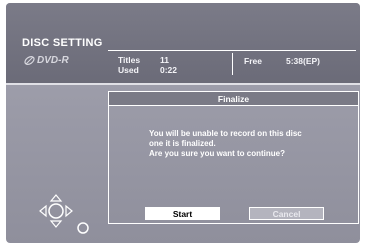 The height and width of the screenshot is (245, 366). I want to click on start-button: Start, so click(182, 213).